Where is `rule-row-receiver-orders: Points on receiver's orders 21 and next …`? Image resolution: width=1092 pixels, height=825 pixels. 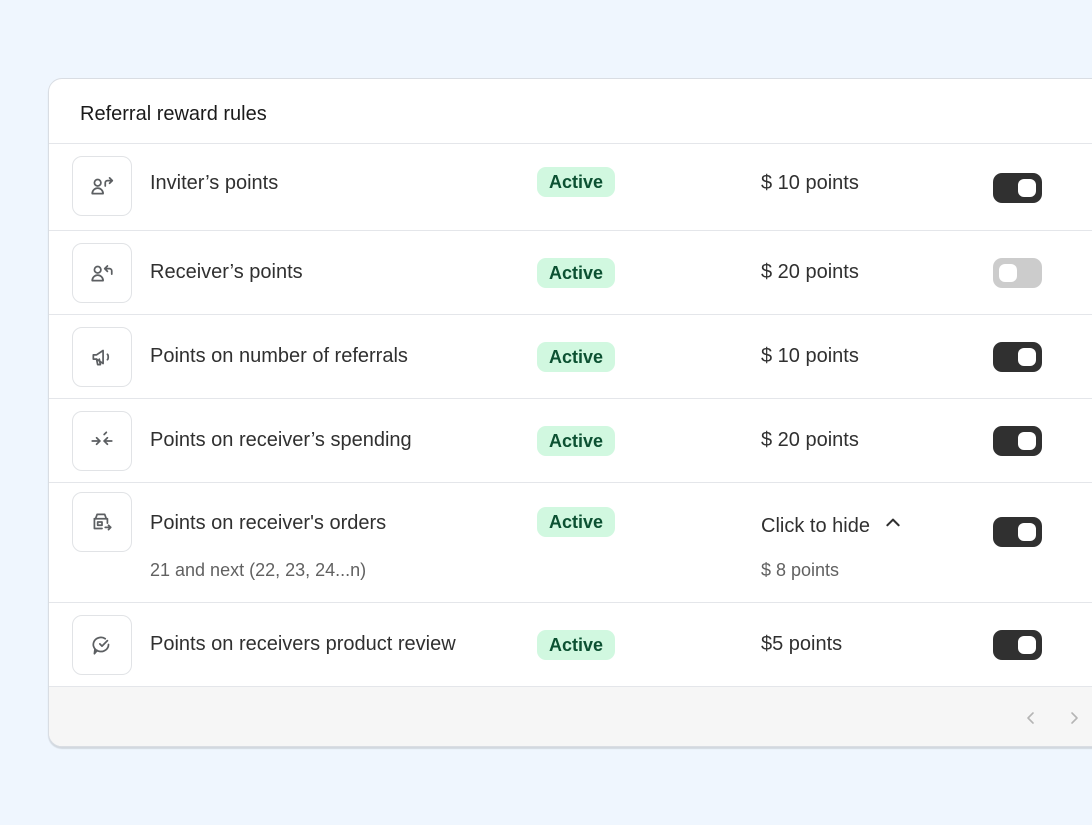
rule-row-receiver-orders: Points on receiver's orders 21 and next … is located at coordinates (570, 542).